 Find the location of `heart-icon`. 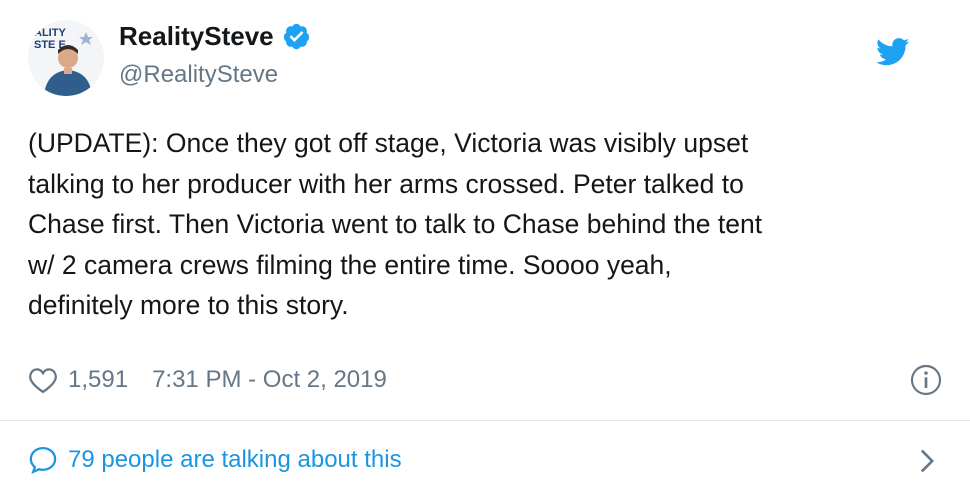

heart-icon is located at coordinates (43, 380).